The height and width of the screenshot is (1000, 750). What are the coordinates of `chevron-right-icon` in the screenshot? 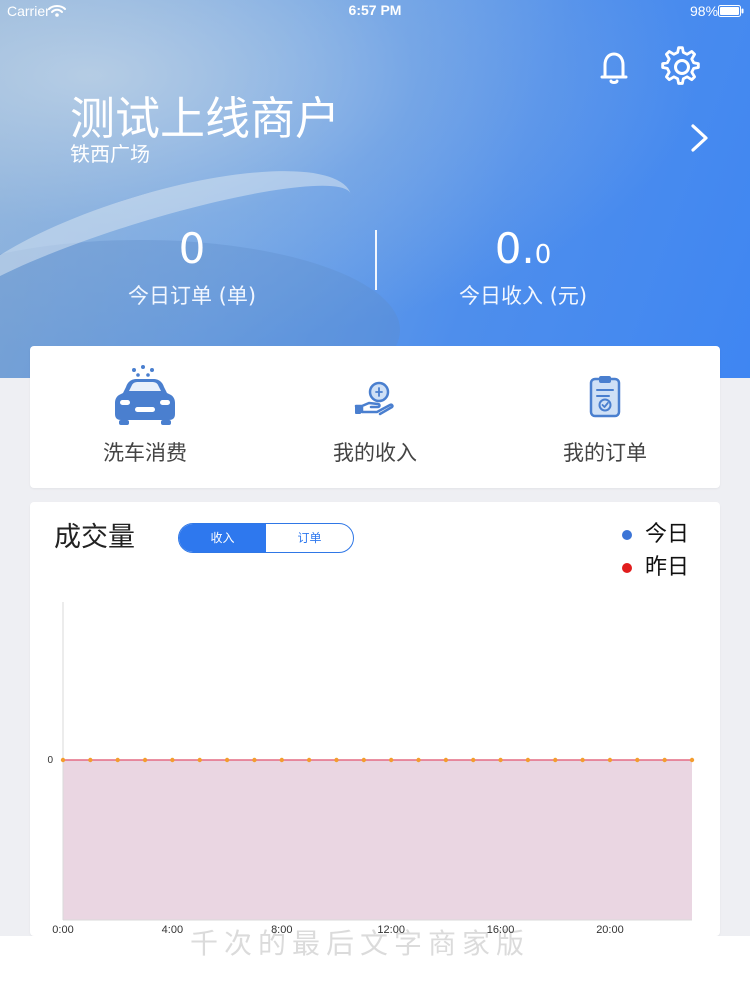 It's located at (700, 138).